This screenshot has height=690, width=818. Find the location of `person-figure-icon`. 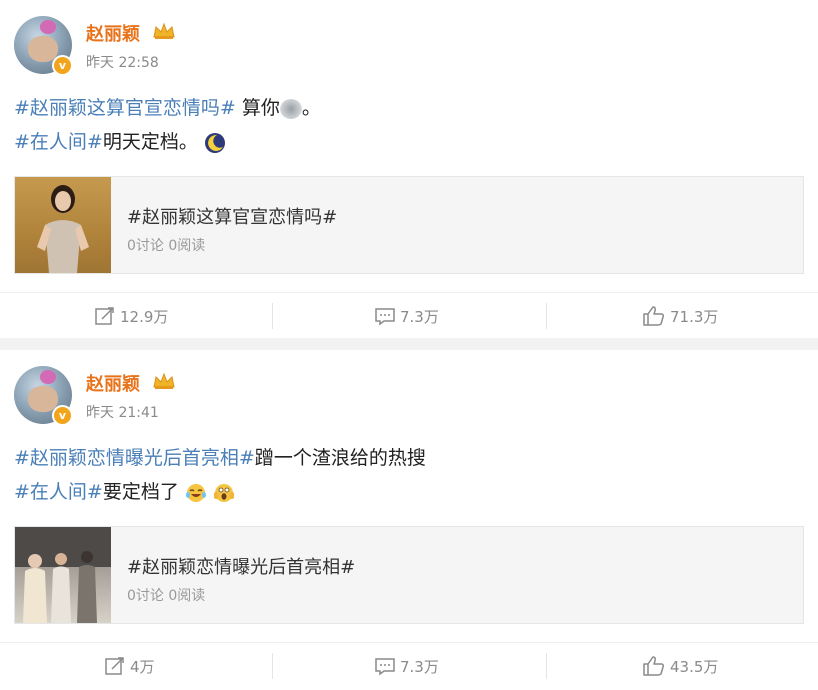

person-figure-icon is located at coordinates (63, 229).